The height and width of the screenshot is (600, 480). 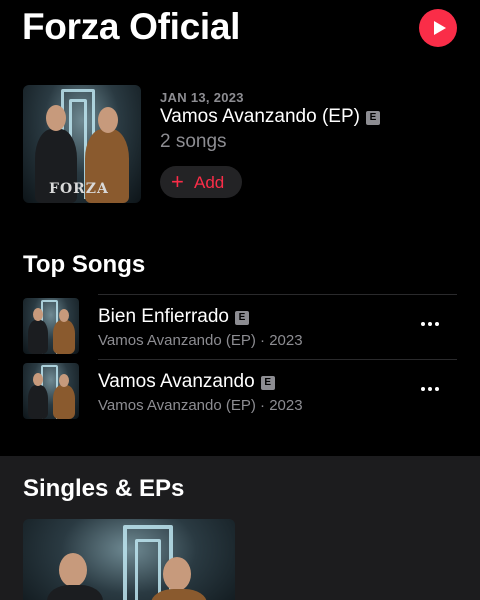 I want to click on singles-heading: Singles & EPs, so click(x=103, y=489).